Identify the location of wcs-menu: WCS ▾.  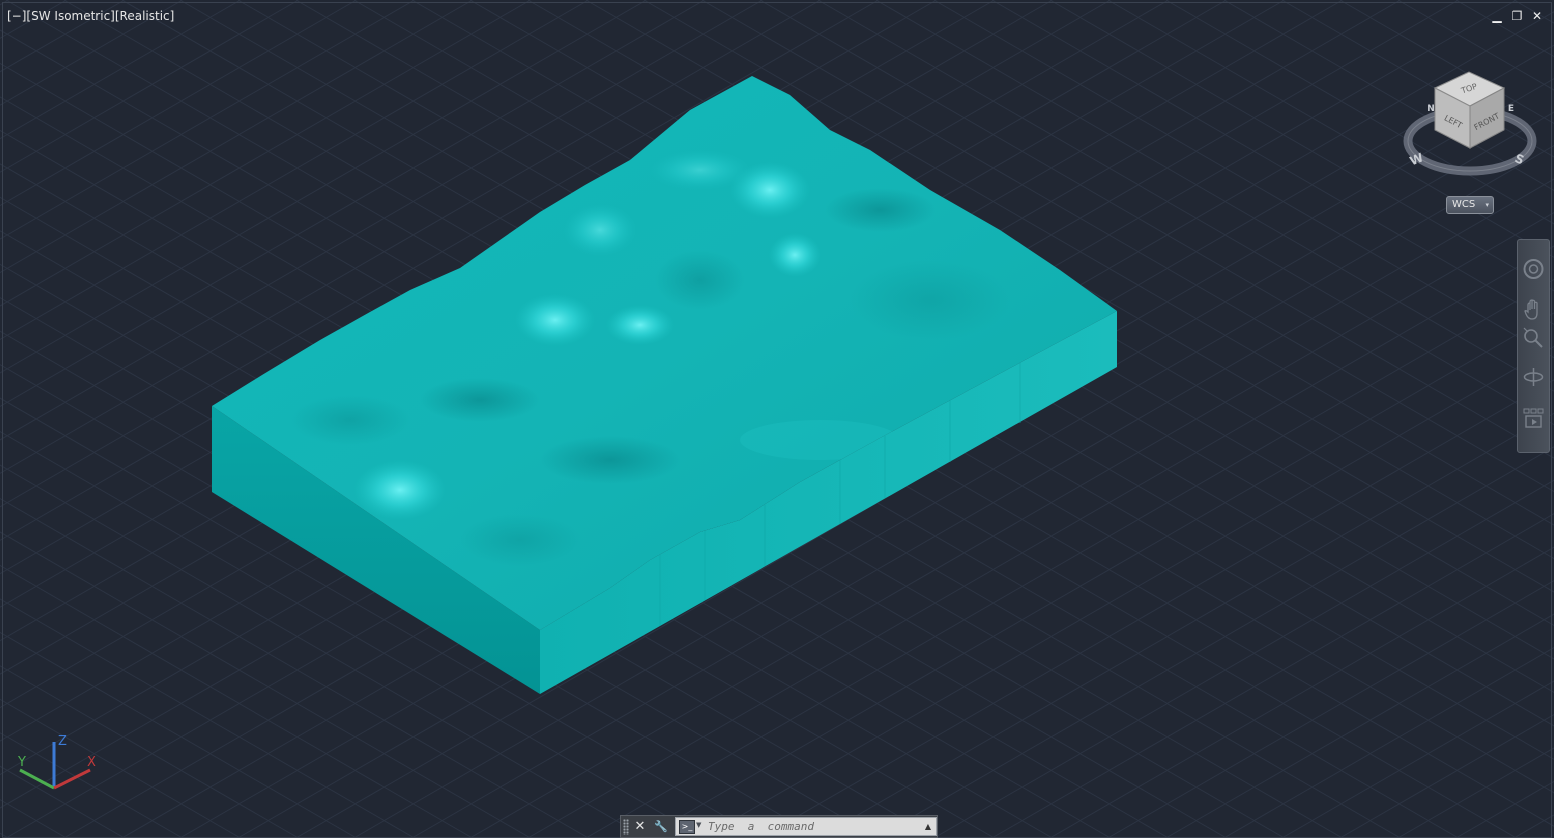
(1470, 205).